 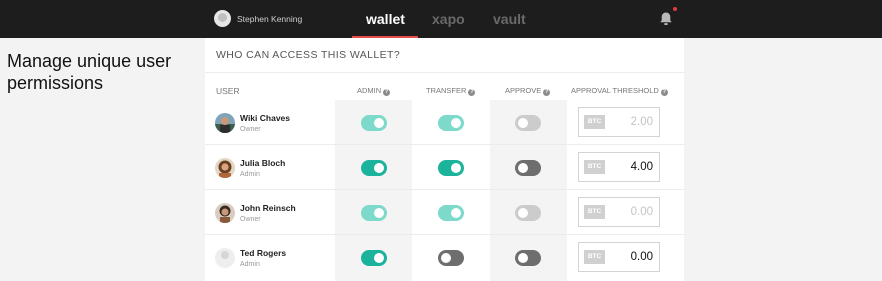 What do you see at coordinates (472, 92) in the screenshot?
I see `transfer-help-icon: ?` at bounding box center [472, 92].